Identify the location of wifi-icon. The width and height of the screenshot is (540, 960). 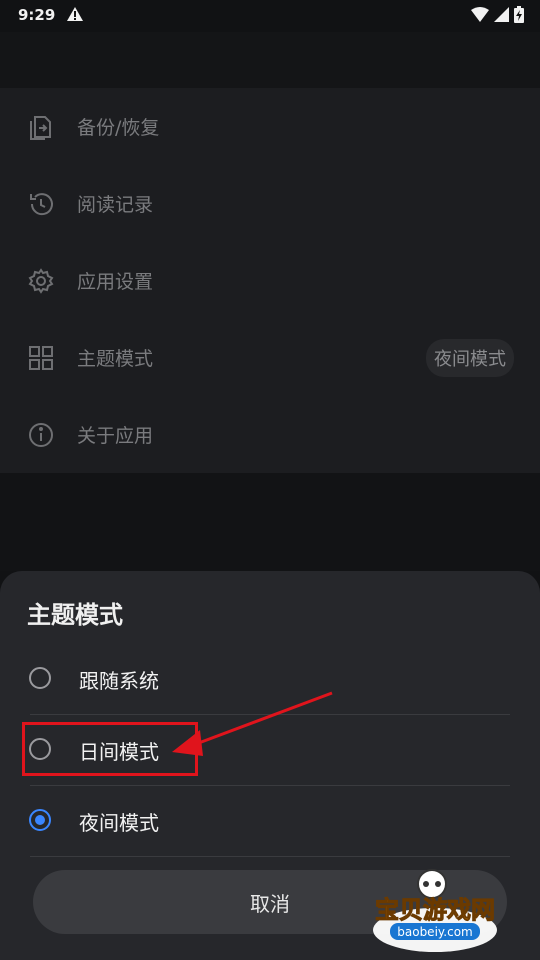
(480, 14).